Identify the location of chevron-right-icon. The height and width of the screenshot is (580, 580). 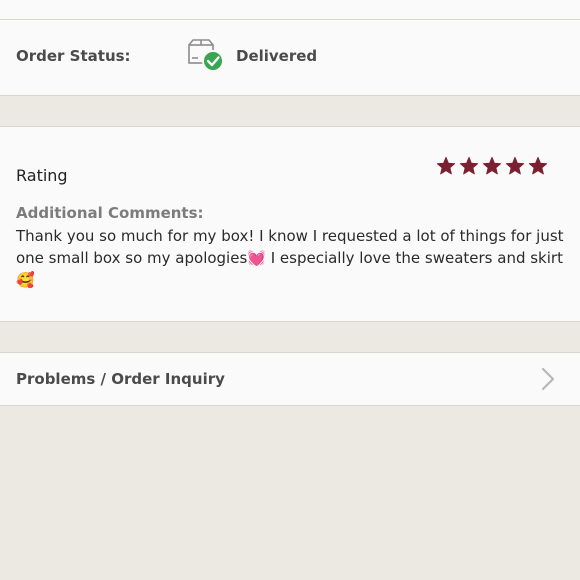
(548, 379).